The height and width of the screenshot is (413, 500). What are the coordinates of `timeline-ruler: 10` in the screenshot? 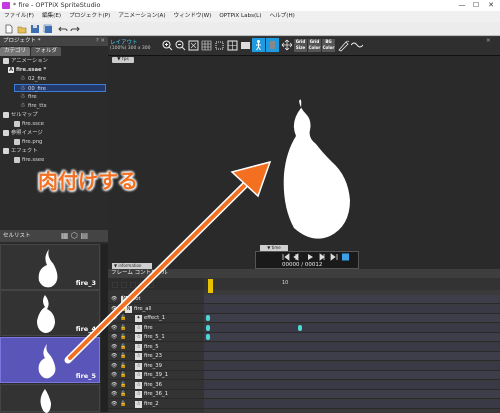 It's located at (352, 285).